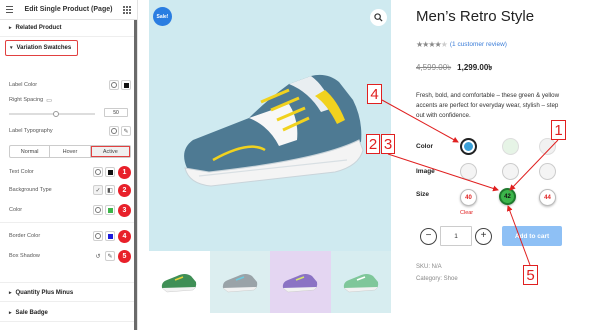 The width and height of the screenshot is (600, 330). Describe the element at coordinates (360, 282) in the screenshot. I see `thumbnail-light-green` at that location.